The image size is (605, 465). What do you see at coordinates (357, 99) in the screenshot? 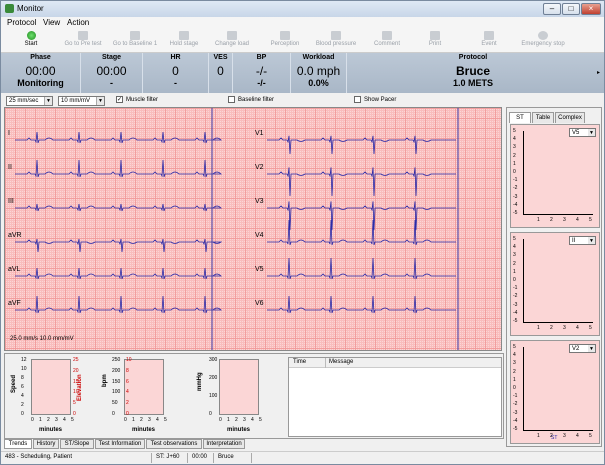
I see `checkbox-unchecked` at bounding box center [357, 99].